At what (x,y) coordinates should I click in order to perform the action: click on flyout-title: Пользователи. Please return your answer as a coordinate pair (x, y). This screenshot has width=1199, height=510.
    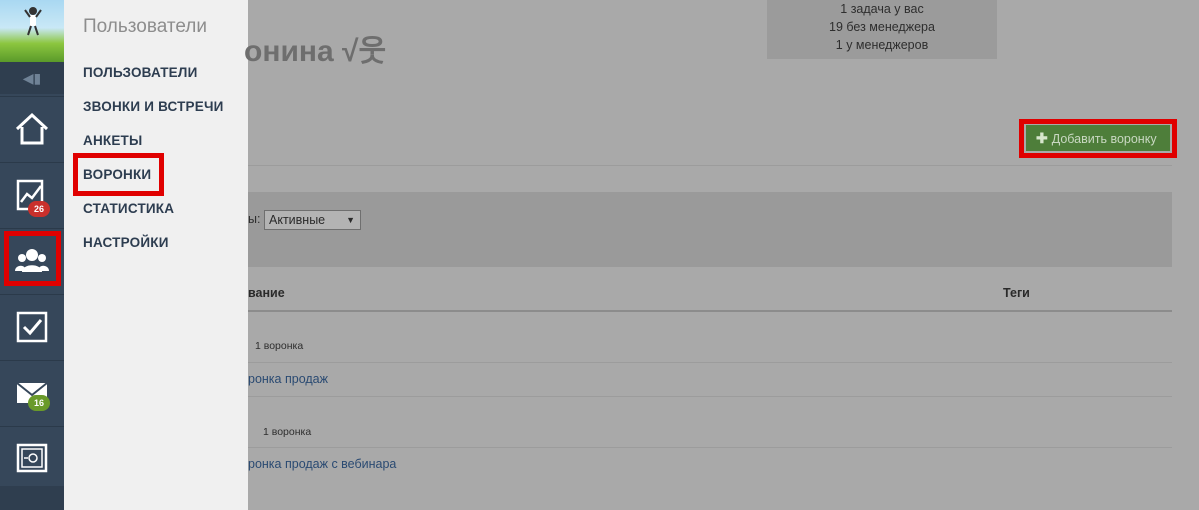
    Looking at the image, I should click on (145, 26).